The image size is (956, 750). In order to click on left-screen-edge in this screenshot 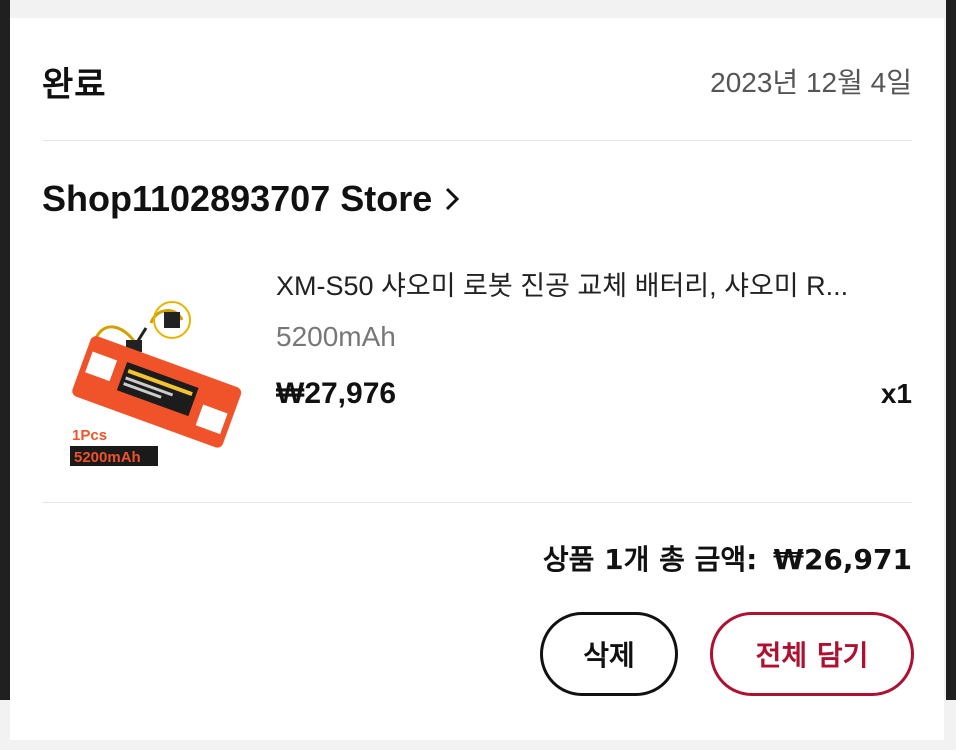, I will do `click(5, 350)`.